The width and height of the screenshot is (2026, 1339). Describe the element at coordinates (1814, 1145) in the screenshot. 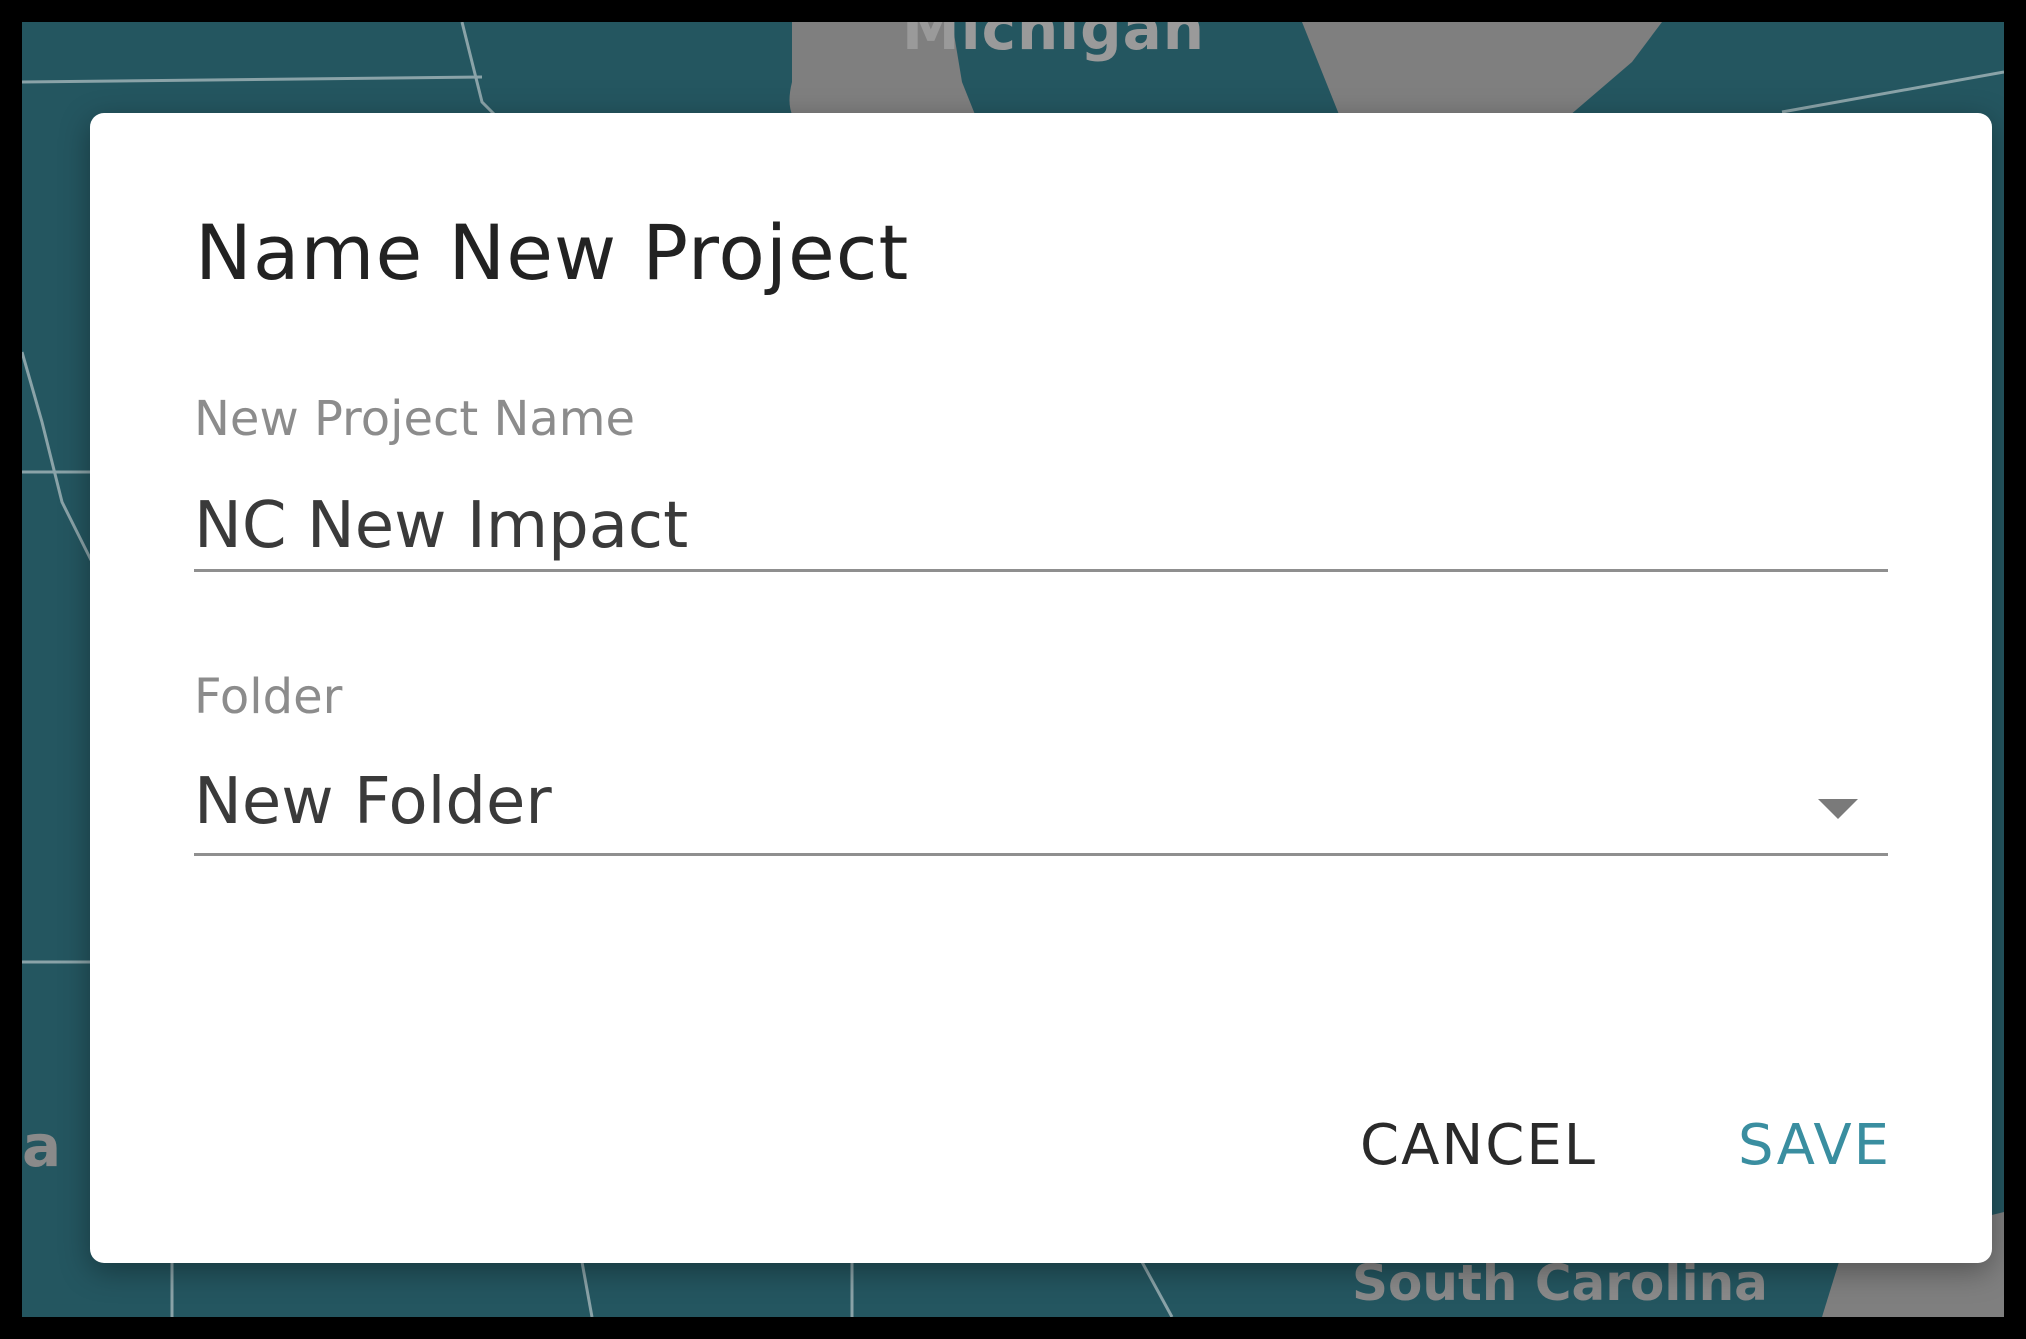

I see `save-button: SAVE` at that location.